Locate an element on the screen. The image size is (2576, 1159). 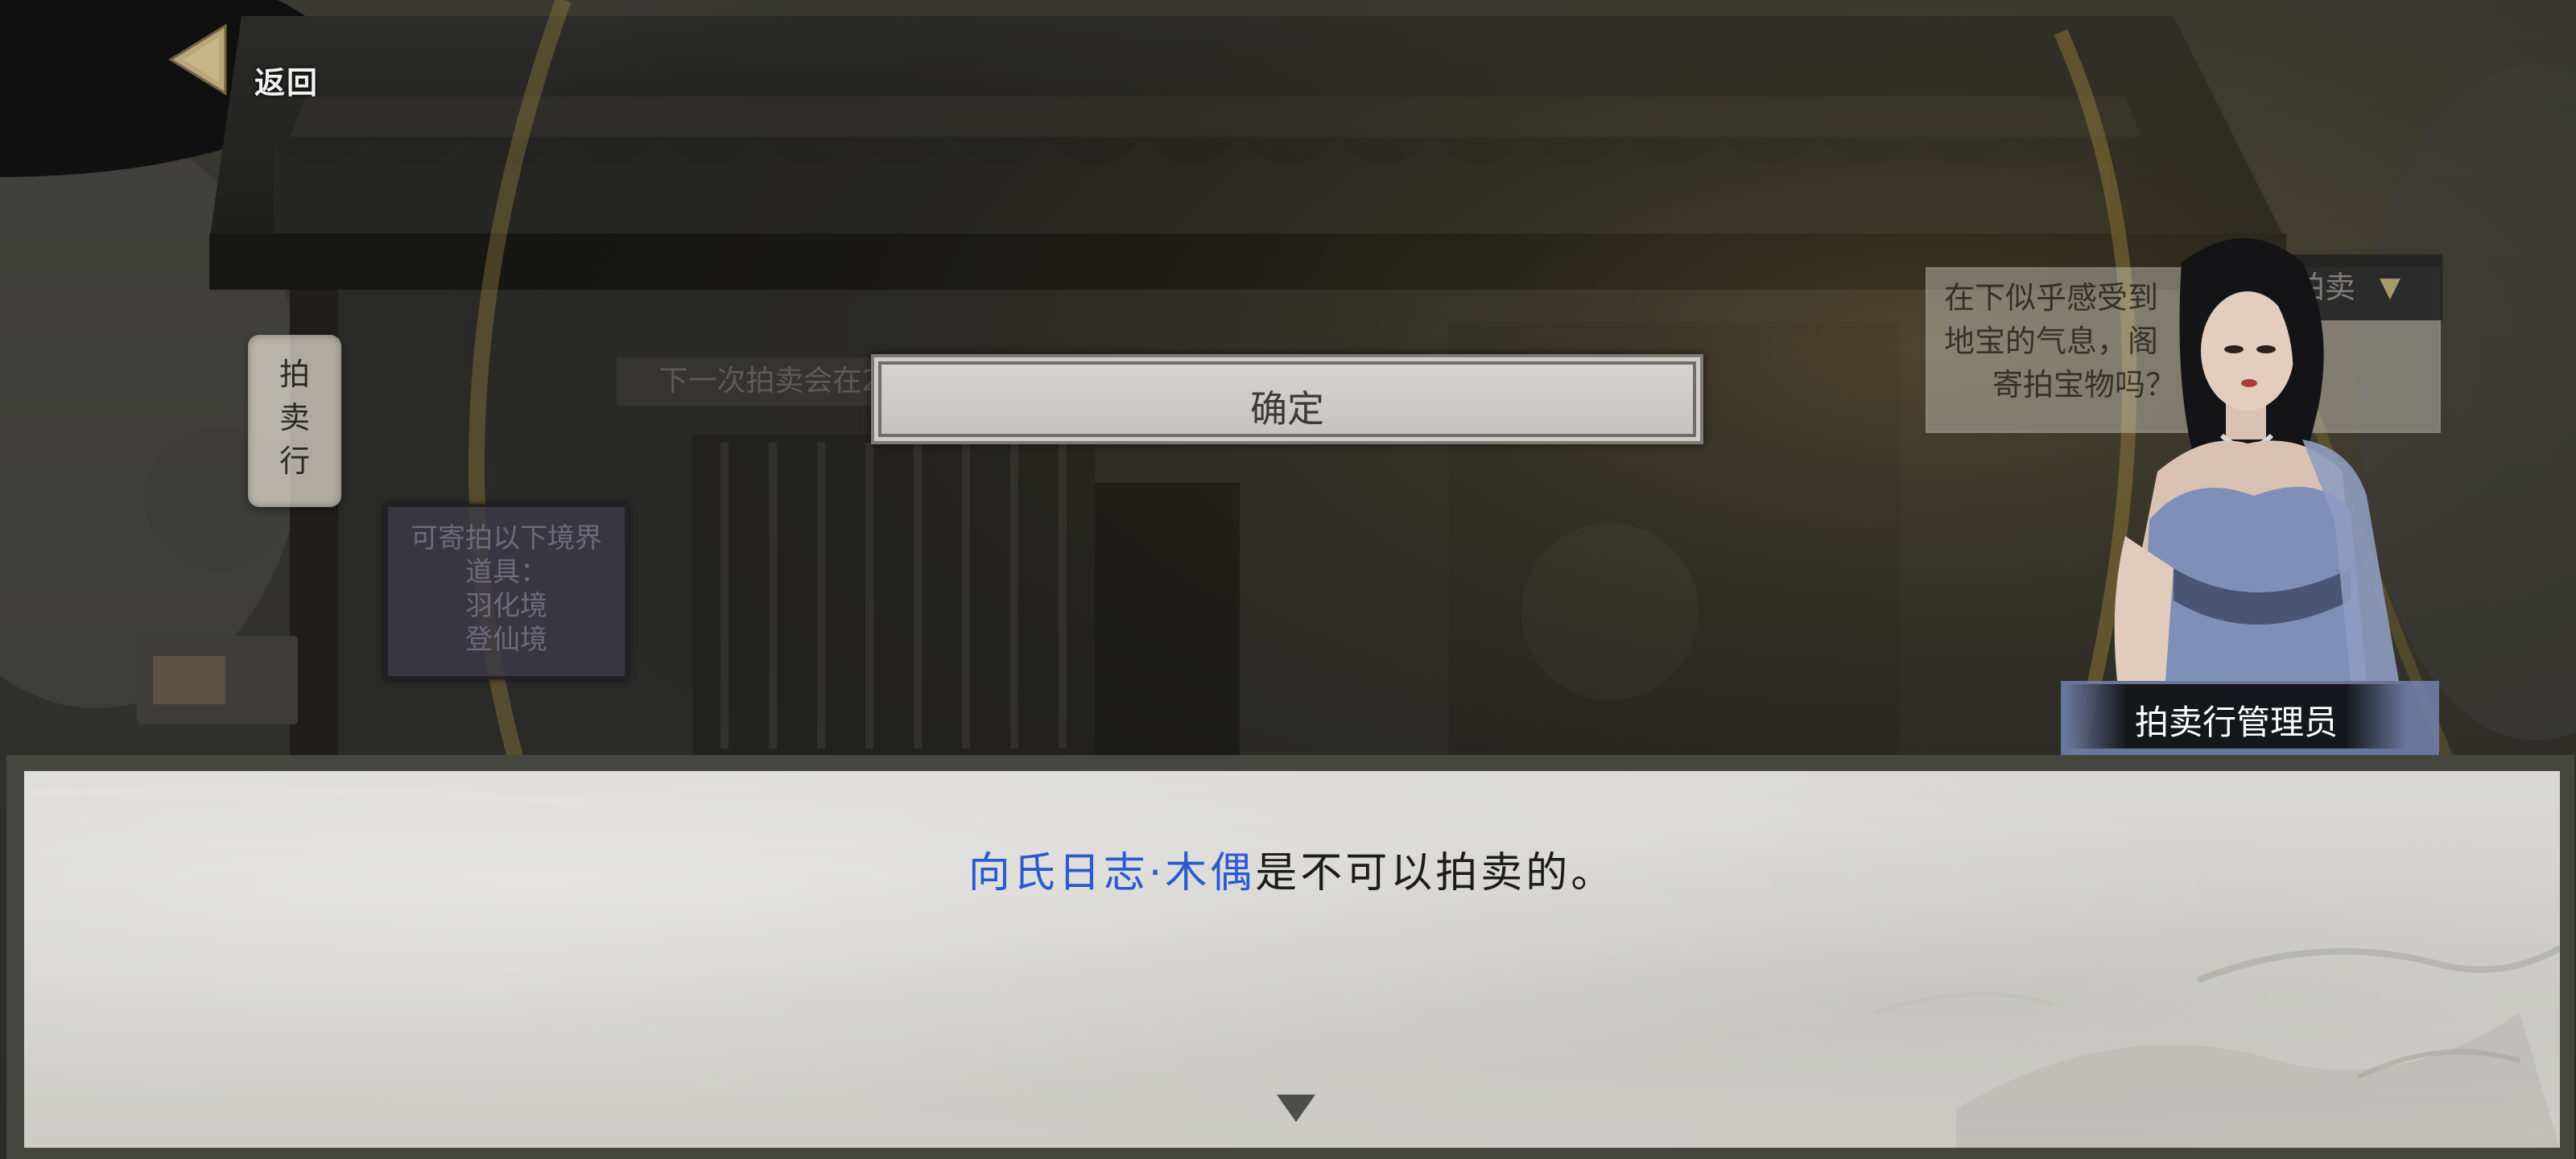
notice-line: 道具： is located at coordinates (506, 572).